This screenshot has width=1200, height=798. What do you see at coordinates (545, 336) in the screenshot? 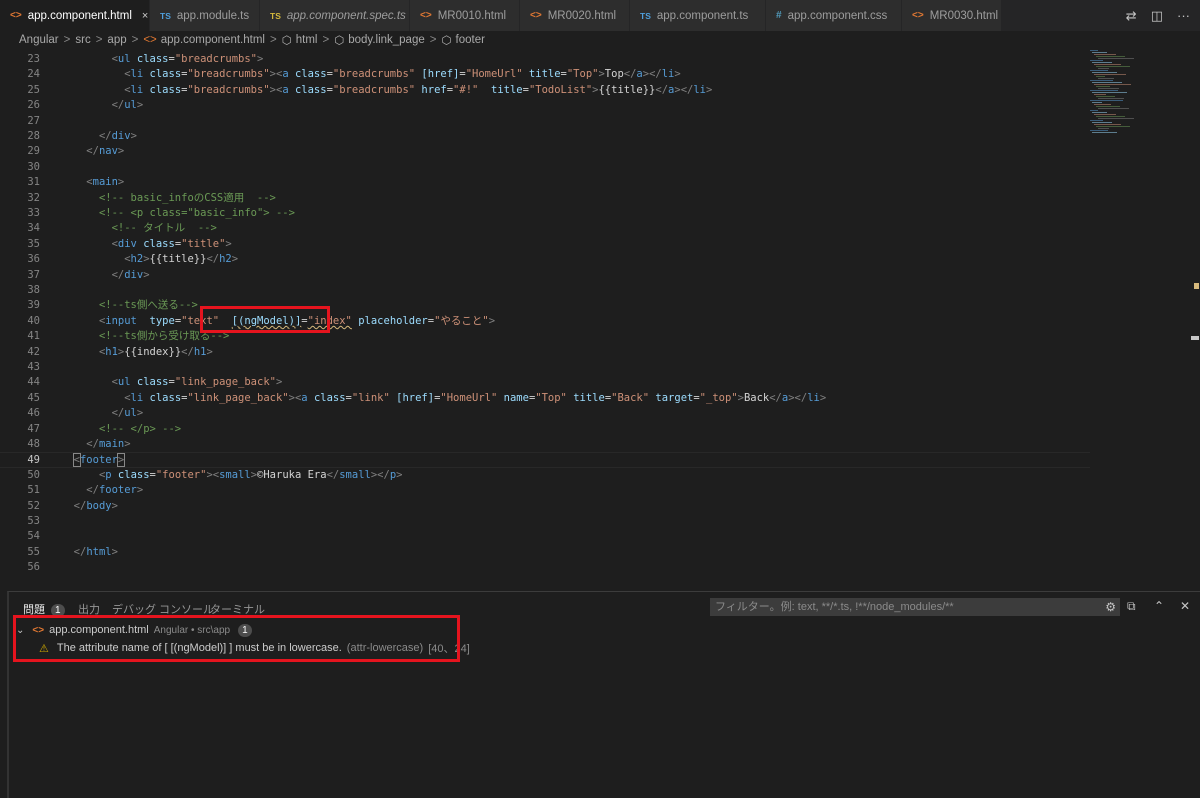
I see `code-line: 41 <!--ts側から受け取る-->` at bounding box center [545, 336].